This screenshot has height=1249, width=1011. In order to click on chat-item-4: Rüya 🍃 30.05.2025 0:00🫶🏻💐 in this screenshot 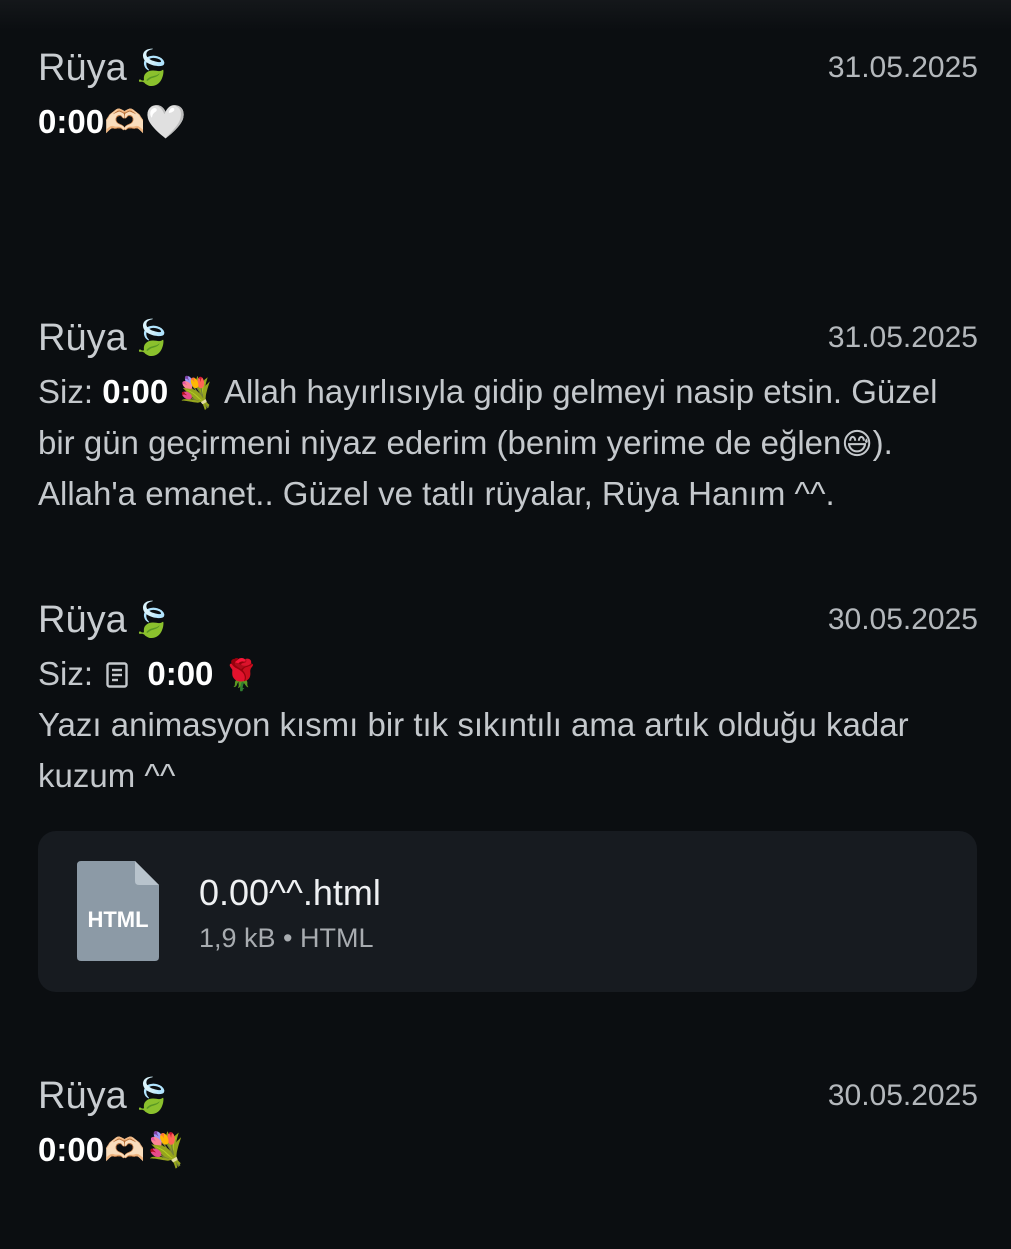, I will do `click(508, 1123)`.